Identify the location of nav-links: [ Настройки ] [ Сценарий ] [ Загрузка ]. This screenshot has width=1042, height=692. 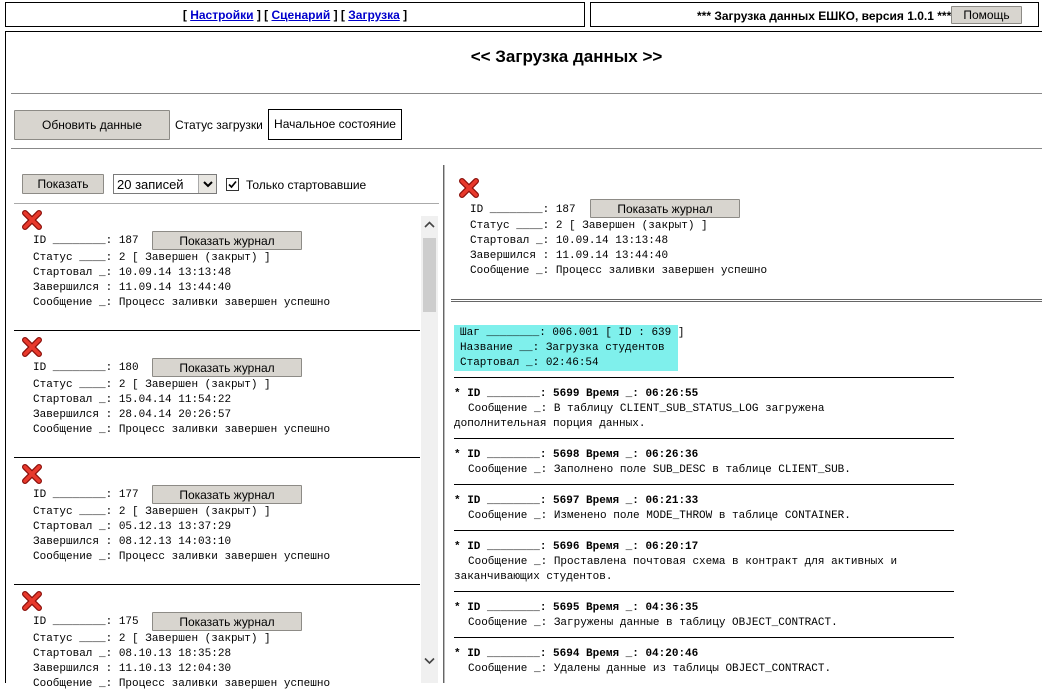
(295, 15).